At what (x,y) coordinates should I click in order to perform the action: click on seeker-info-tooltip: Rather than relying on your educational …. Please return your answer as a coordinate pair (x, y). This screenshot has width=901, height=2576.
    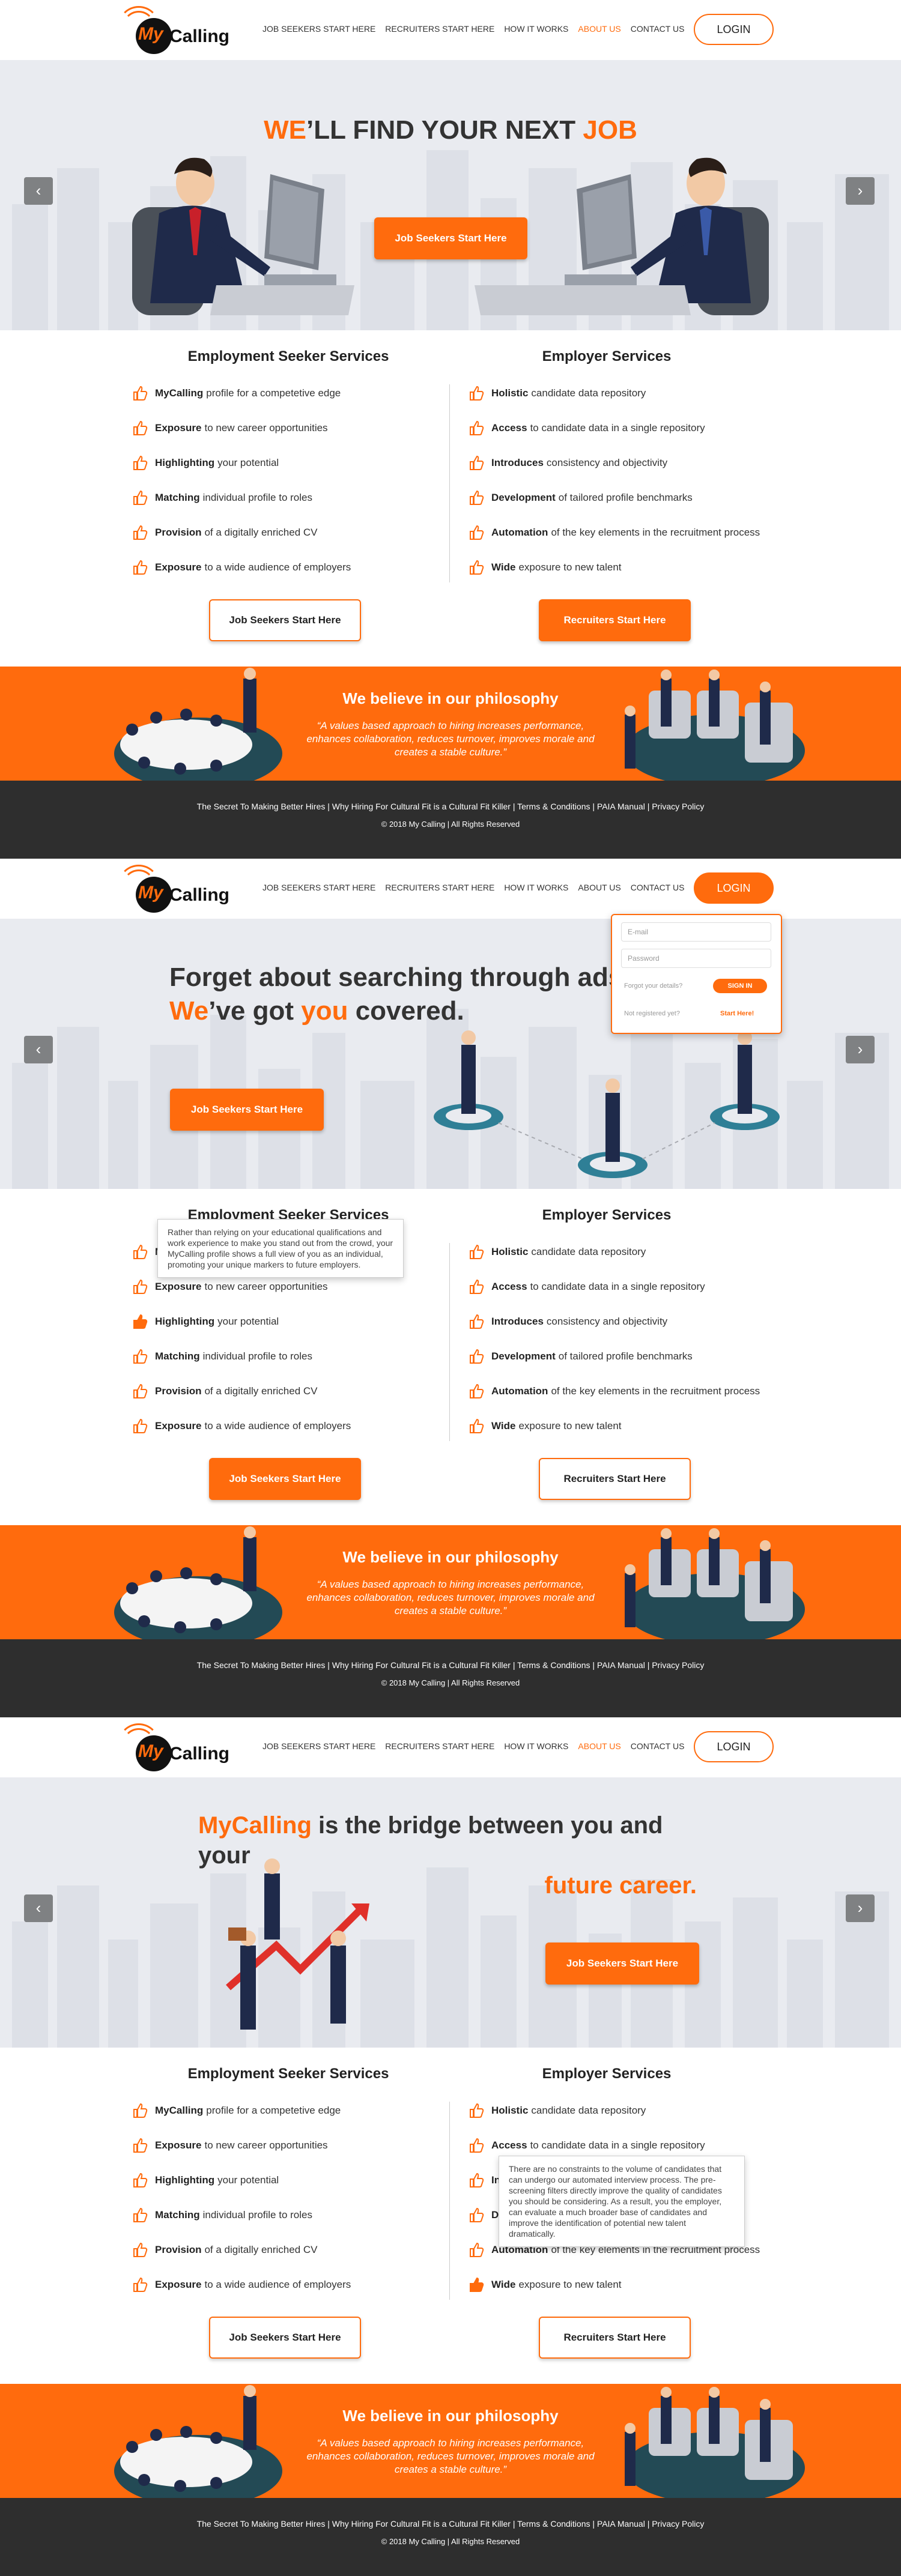
    Looking at the image, I should click on (280, 1248).